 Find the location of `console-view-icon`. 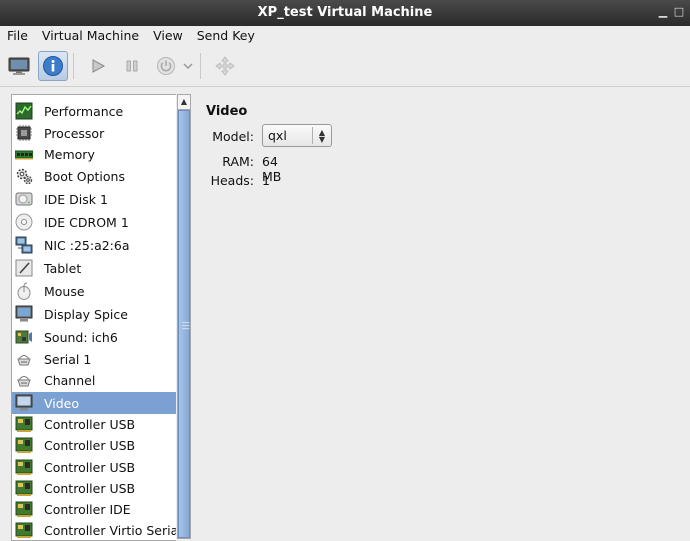

console-view-icon is located at coordinates (19, 66).